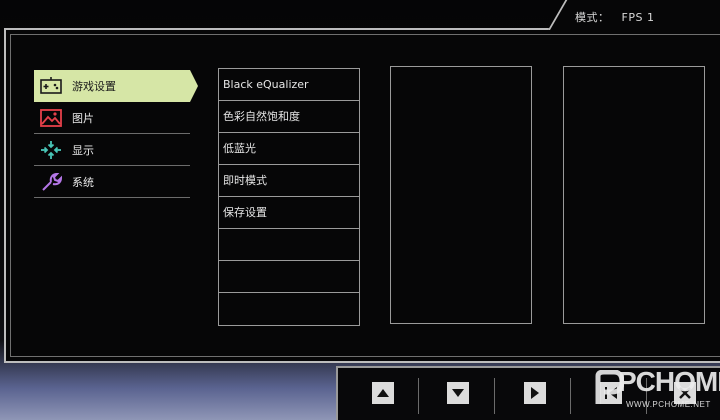  What do you see at coordinates (461, 195) in the screenshot?
I see `options-panel` at bounding box center [461, 195].